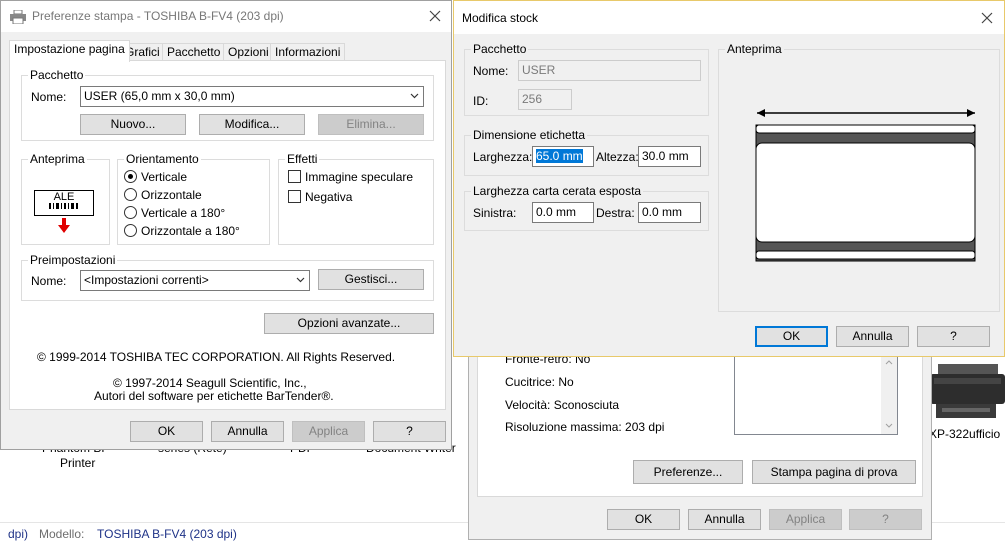 The width and height of the screenshot is (1005, 543). What do you see at coordinates (669, 156) in the screenshot?
I see `height-field: 30.0 mm` at bounding box center [669, 156].